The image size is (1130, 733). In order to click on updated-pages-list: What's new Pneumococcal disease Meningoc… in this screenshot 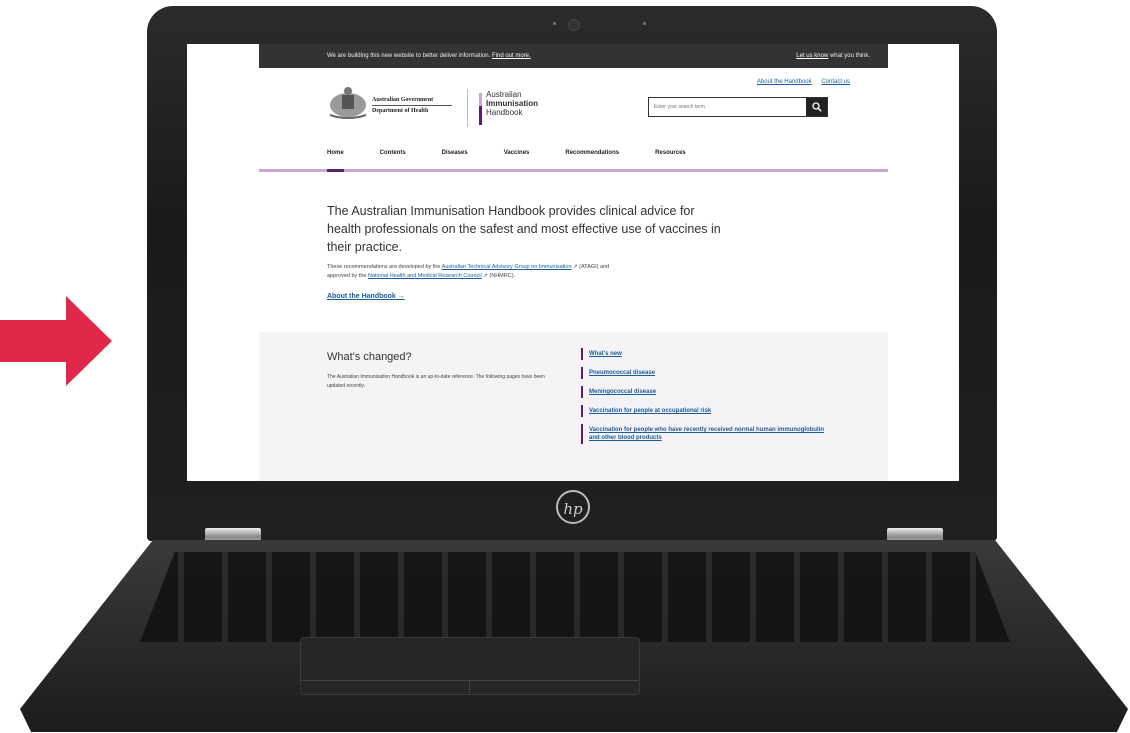, I will do `click(706, 399)`.